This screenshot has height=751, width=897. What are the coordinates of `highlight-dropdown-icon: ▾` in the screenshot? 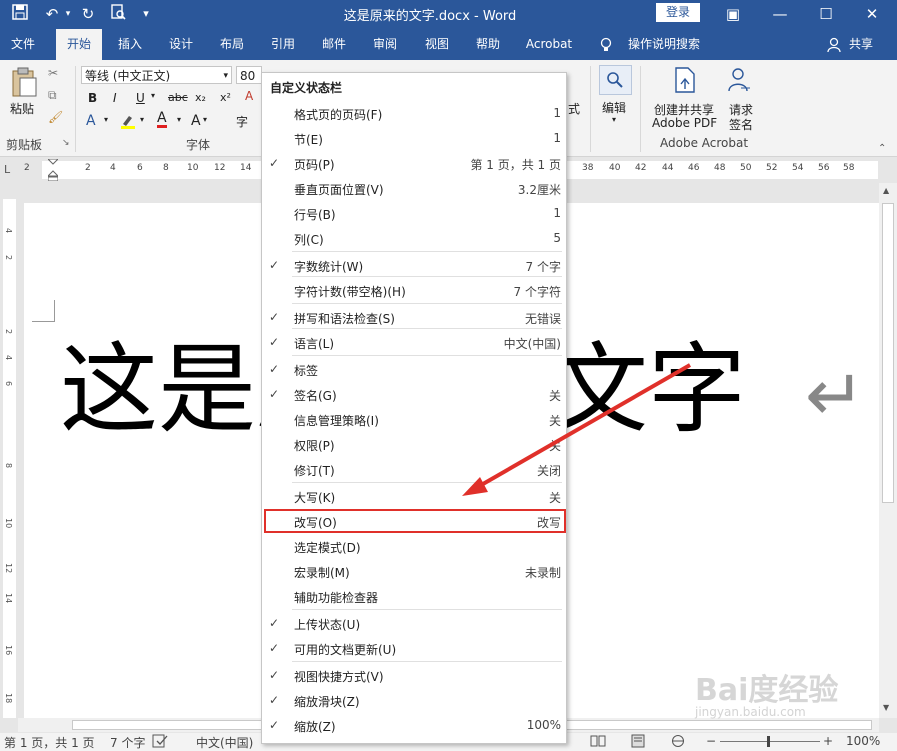 It's located at (142, 119).